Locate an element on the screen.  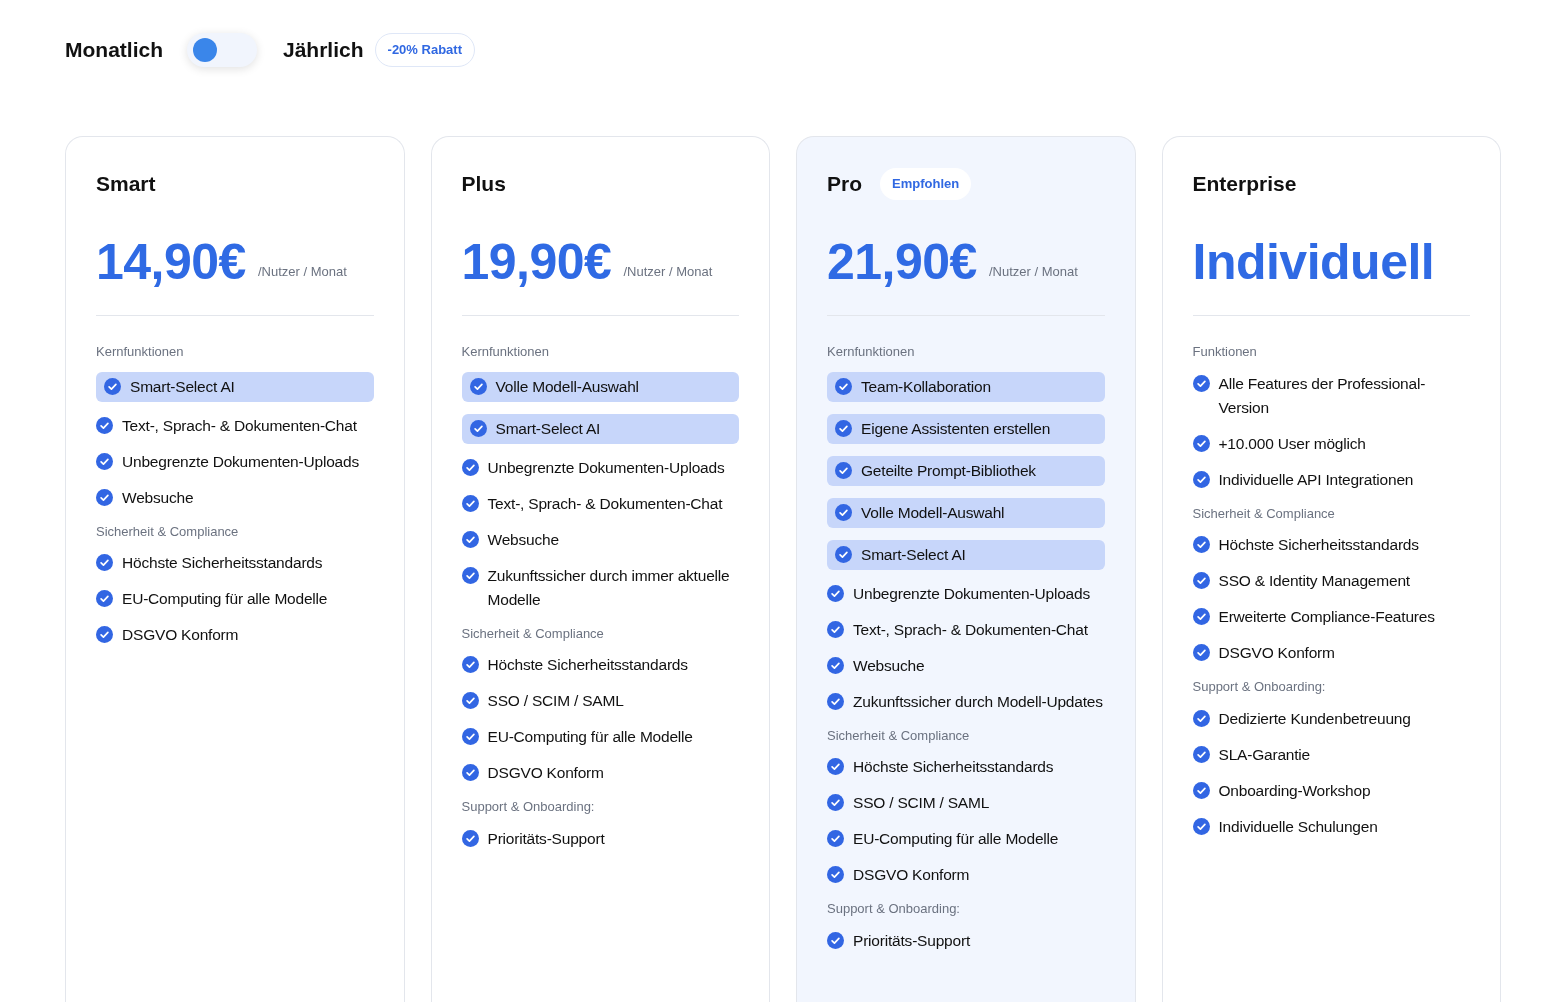
plan-name: Smart is located at coordinates (126, 184).